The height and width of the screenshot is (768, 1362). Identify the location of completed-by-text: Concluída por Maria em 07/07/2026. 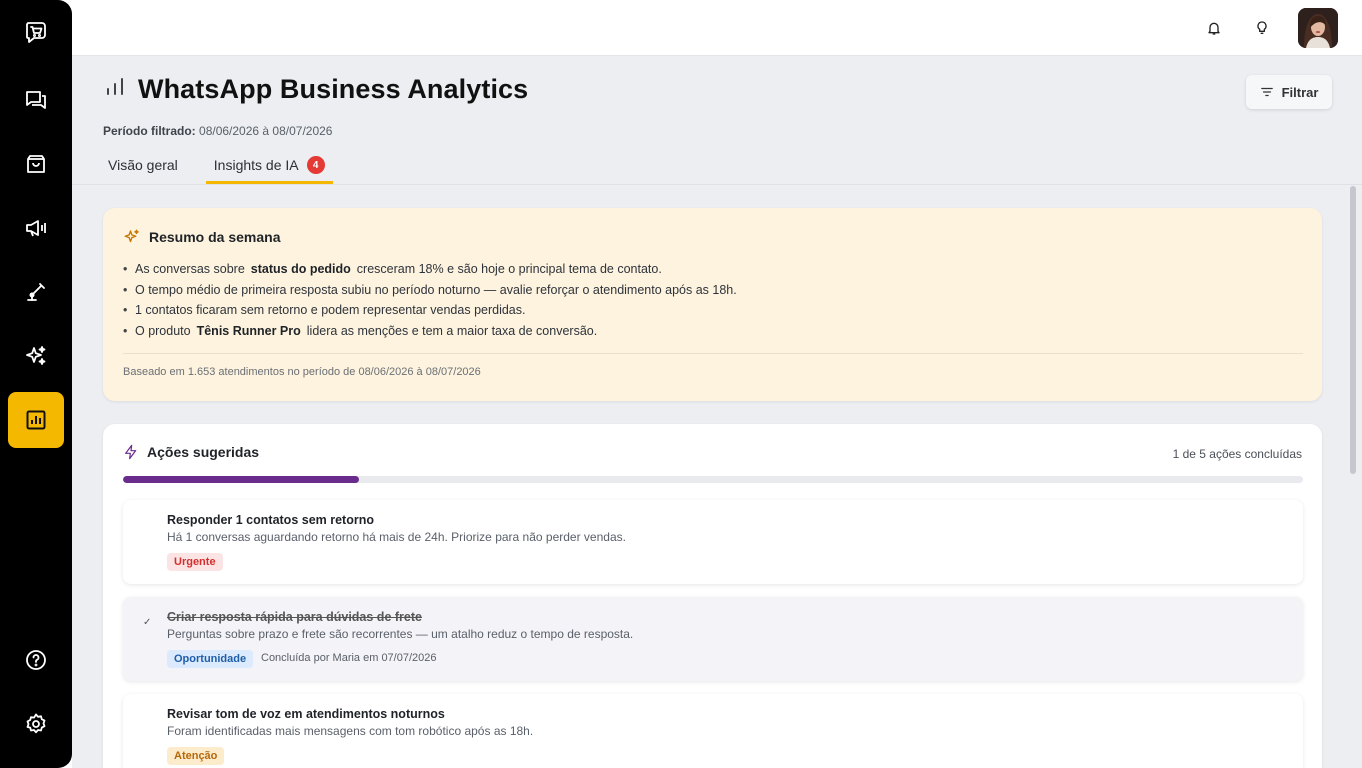
(349, 658).